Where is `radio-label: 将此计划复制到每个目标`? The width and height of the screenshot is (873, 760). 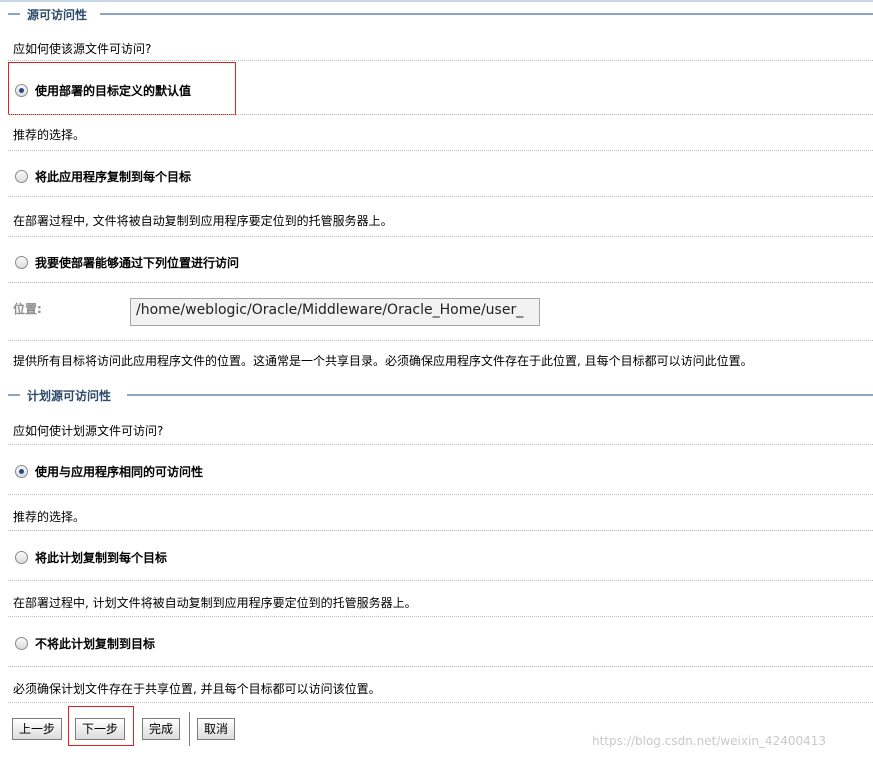
radio-label: 将此计划复制到每个目标 is located at coordinates (101, 557).